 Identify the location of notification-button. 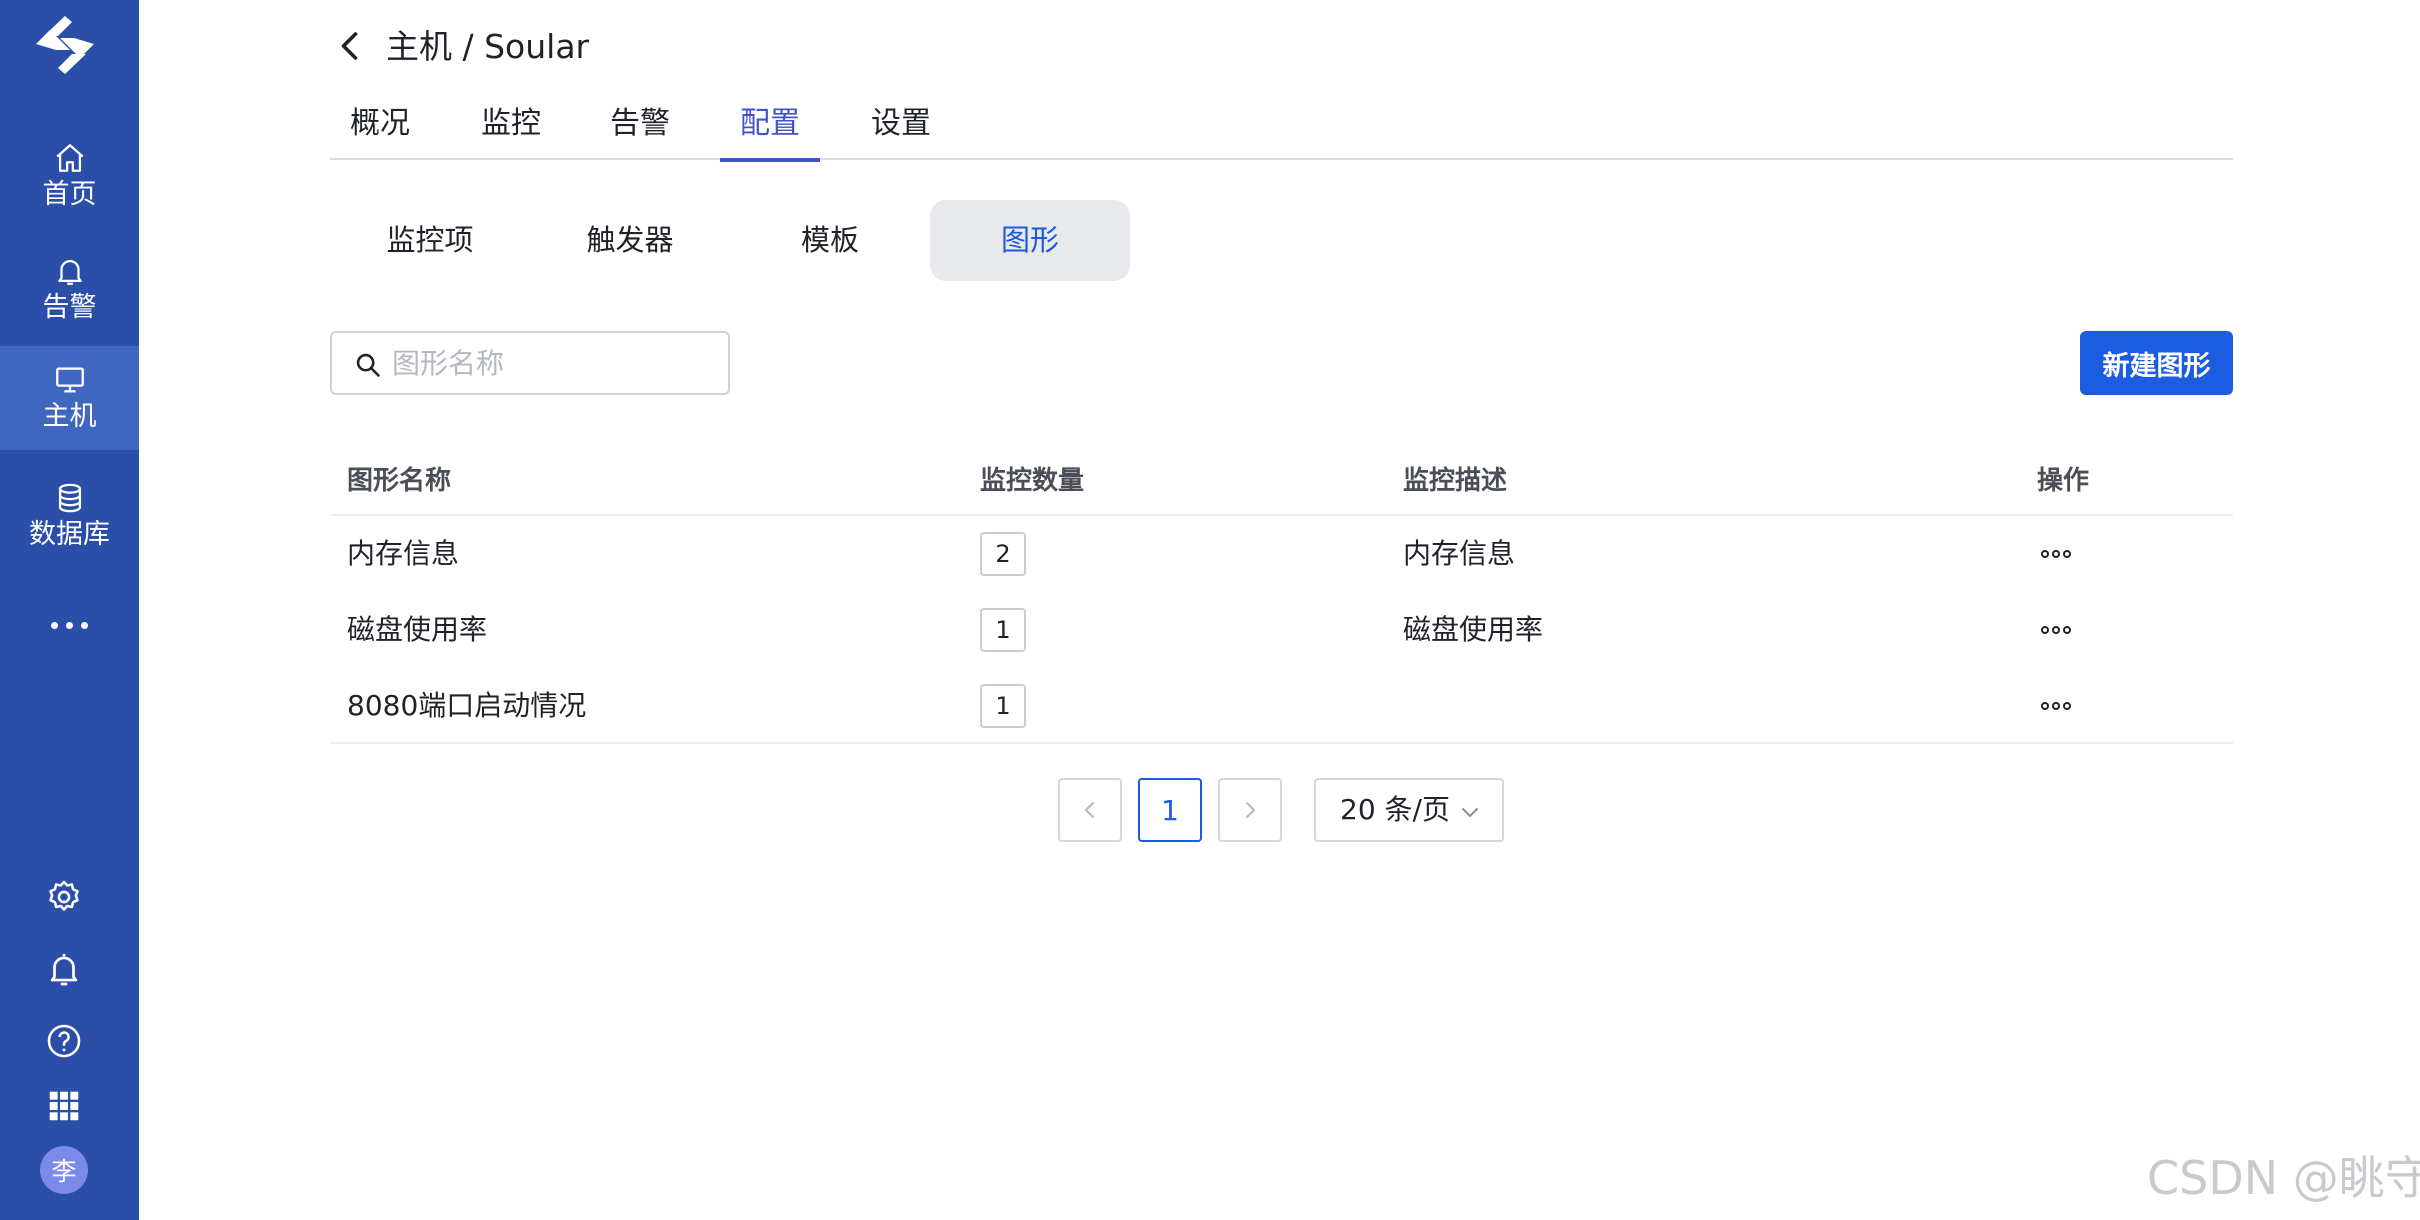
(64, 969).